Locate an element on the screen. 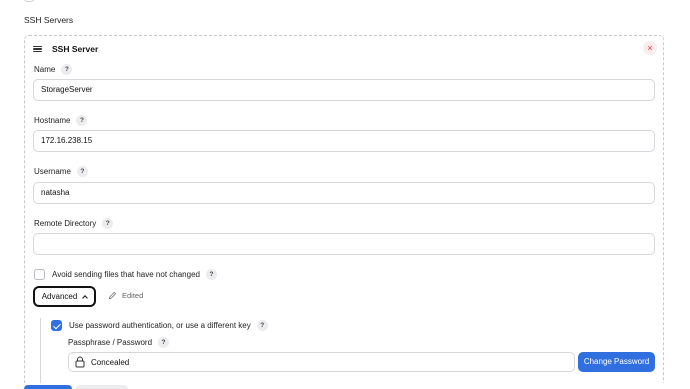 Image resolution: width=690 pixels, height=389 pixels. edited-indicator: Edited is located at coordinates (125, 295).